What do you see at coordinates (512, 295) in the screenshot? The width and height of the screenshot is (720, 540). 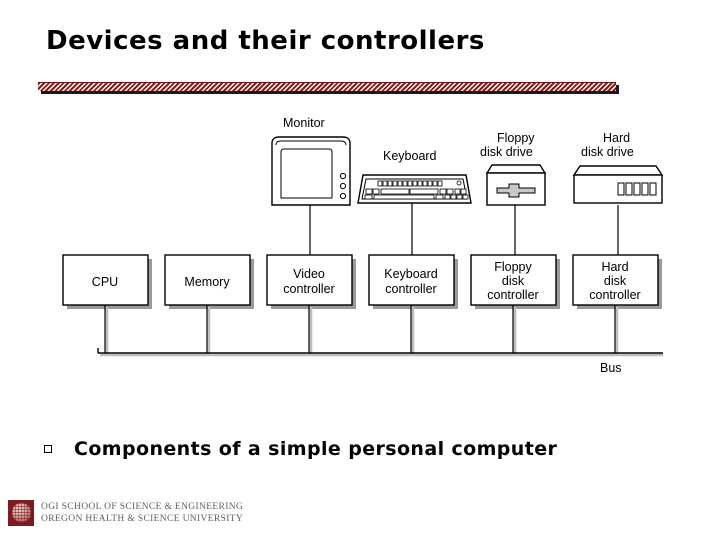 I see `box-floppy-controller-label-line3: controller` at bounding box center [512, 295].